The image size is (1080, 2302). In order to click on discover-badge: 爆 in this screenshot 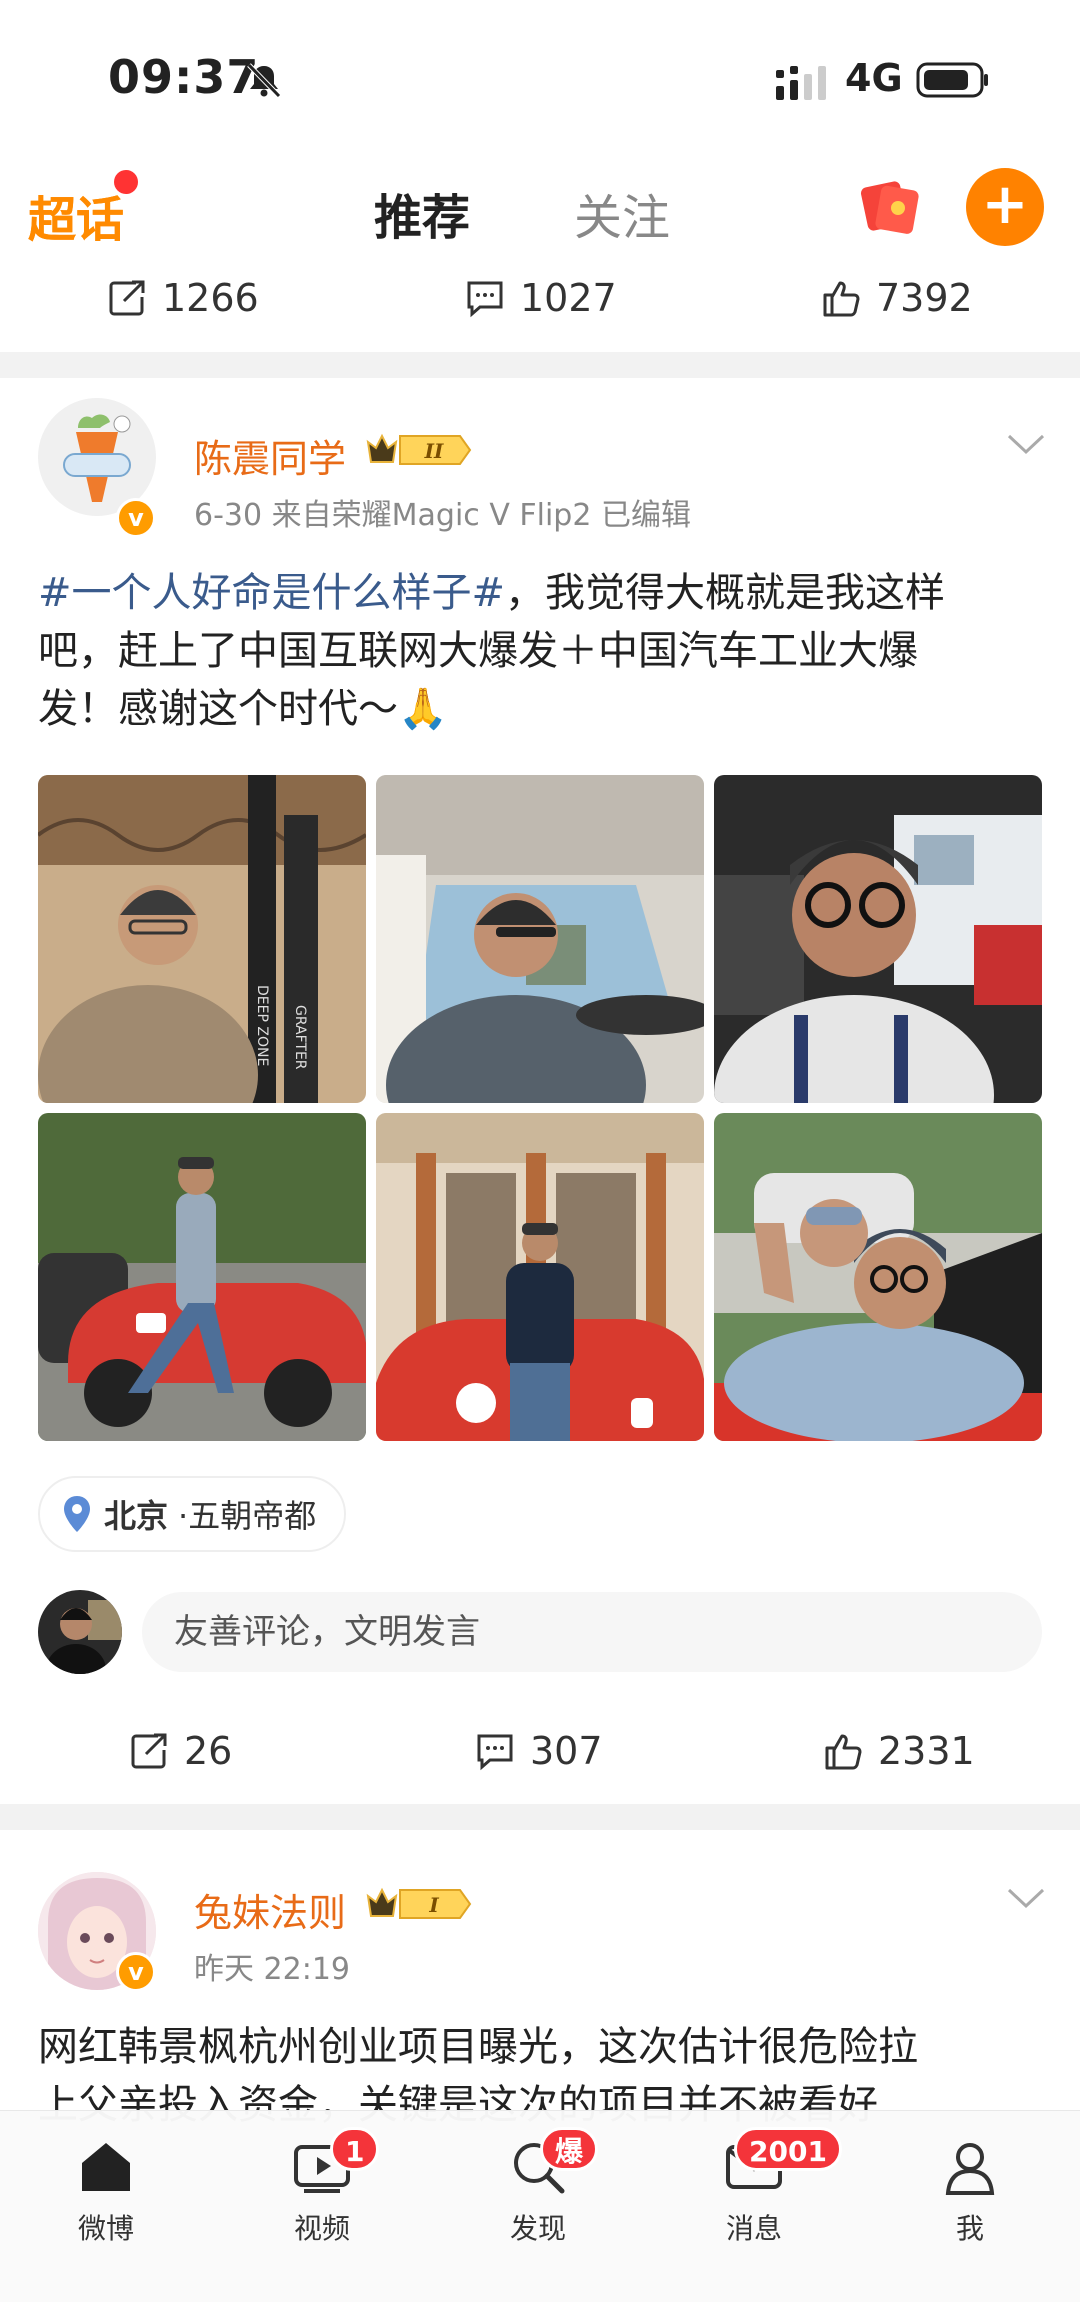, I will do `click(569, 2149)`.